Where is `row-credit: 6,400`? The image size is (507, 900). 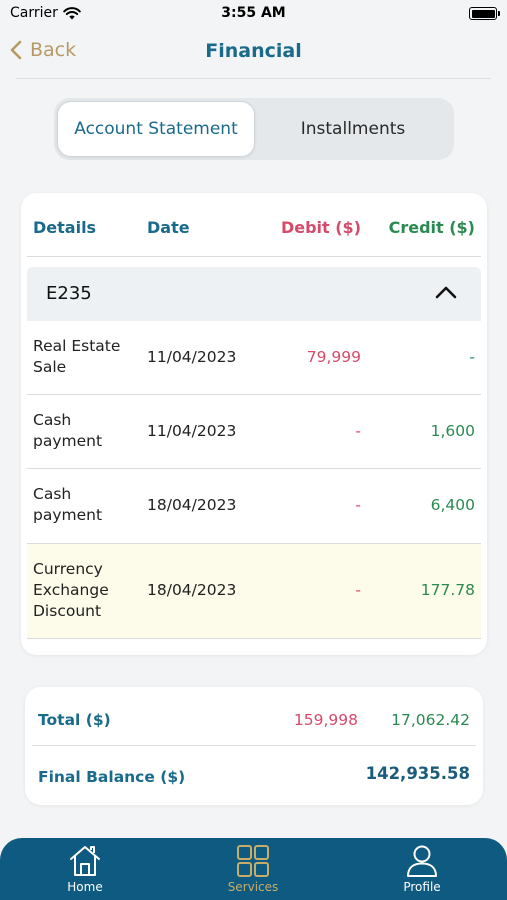
row-credit: 6,400 is located at coordinates (452, 505).